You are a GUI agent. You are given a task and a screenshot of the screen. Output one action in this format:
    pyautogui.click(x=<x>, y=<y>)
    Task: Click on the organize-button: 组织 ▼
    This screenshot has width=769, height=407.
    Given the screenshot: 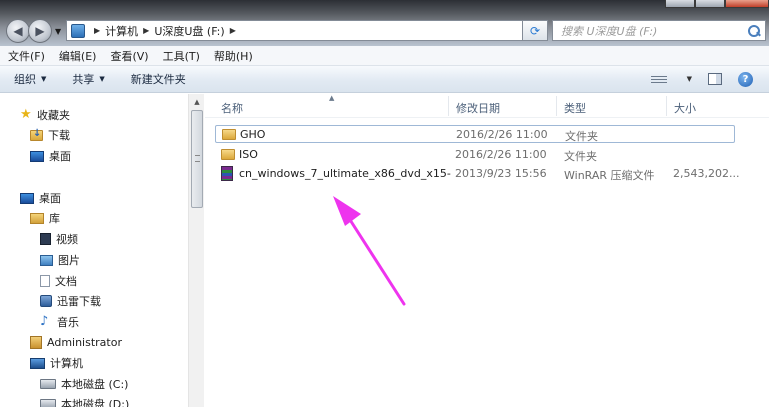 What is the action you would take?
    pyautogui.click(x=30, y=79)
    